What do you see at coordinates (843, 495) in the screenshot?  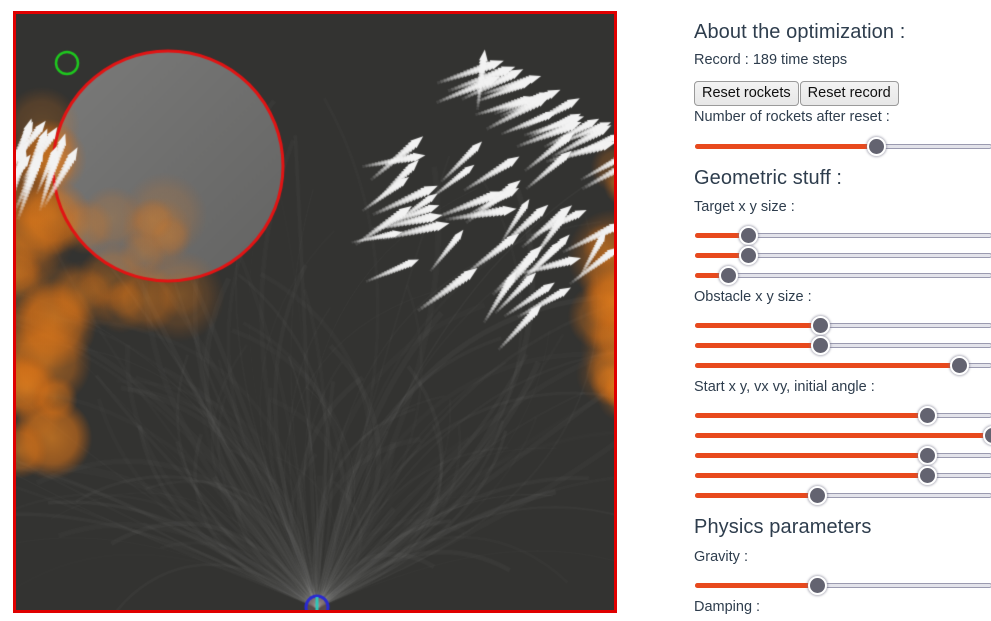 I see `initial-angle-slider` at bounding box center [843, 495].